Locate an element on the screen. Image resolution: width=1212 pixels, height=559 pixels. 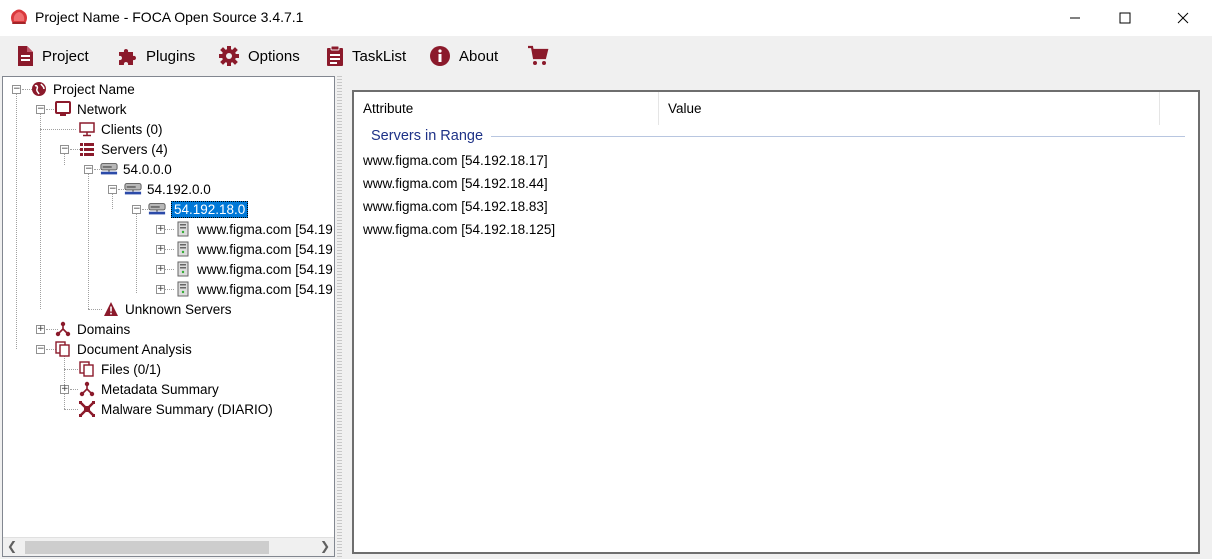
menu-about: About is located at coordinates (463, 56).